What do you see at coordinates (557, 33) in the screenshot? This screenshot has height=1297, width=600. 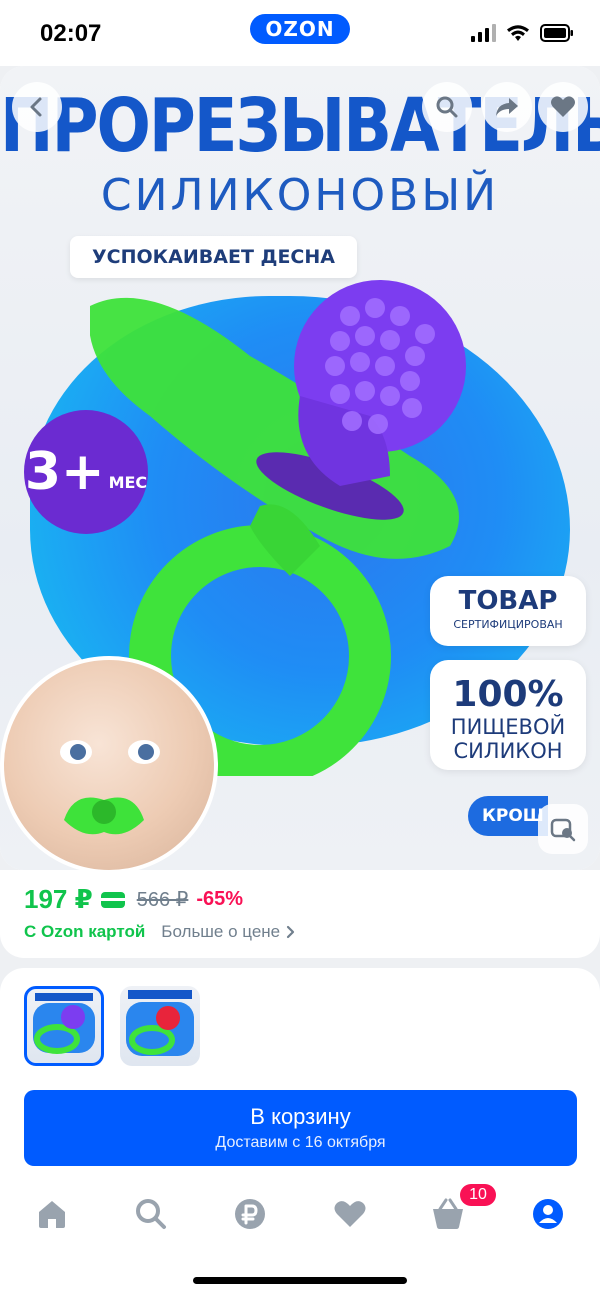 I see `battery-icon` at bounding box center [557, 33].